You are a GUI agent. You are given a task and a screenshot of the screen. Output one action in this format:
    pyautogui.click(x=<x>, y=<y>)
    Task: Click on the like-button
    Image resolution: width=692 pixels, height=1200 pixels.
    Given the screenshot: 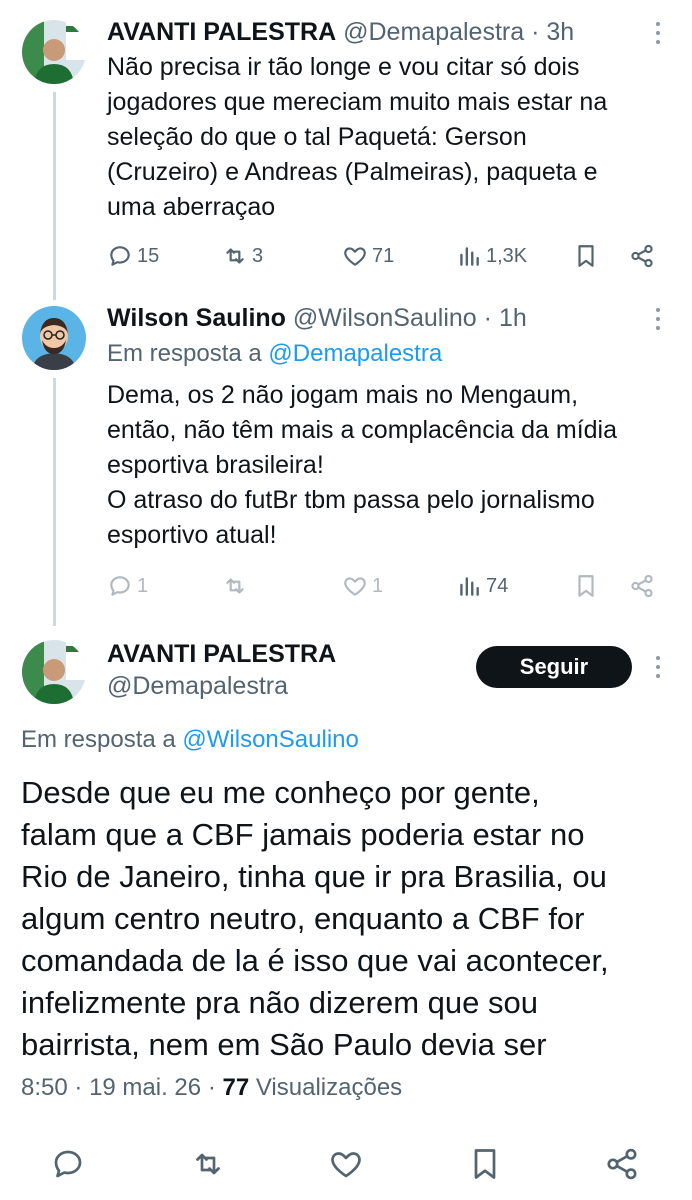 What is the action you would take?
    pyautogui.click(x=346, y=1164)
    